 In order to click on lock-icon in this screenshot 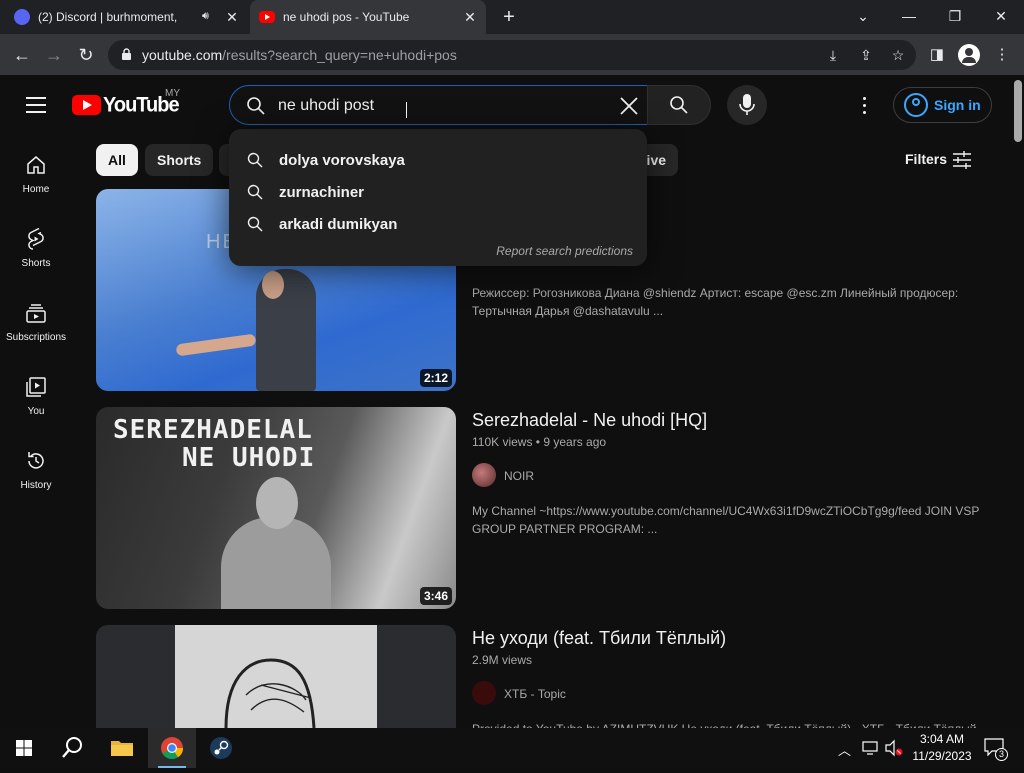, I will do `click(126, 54)`.